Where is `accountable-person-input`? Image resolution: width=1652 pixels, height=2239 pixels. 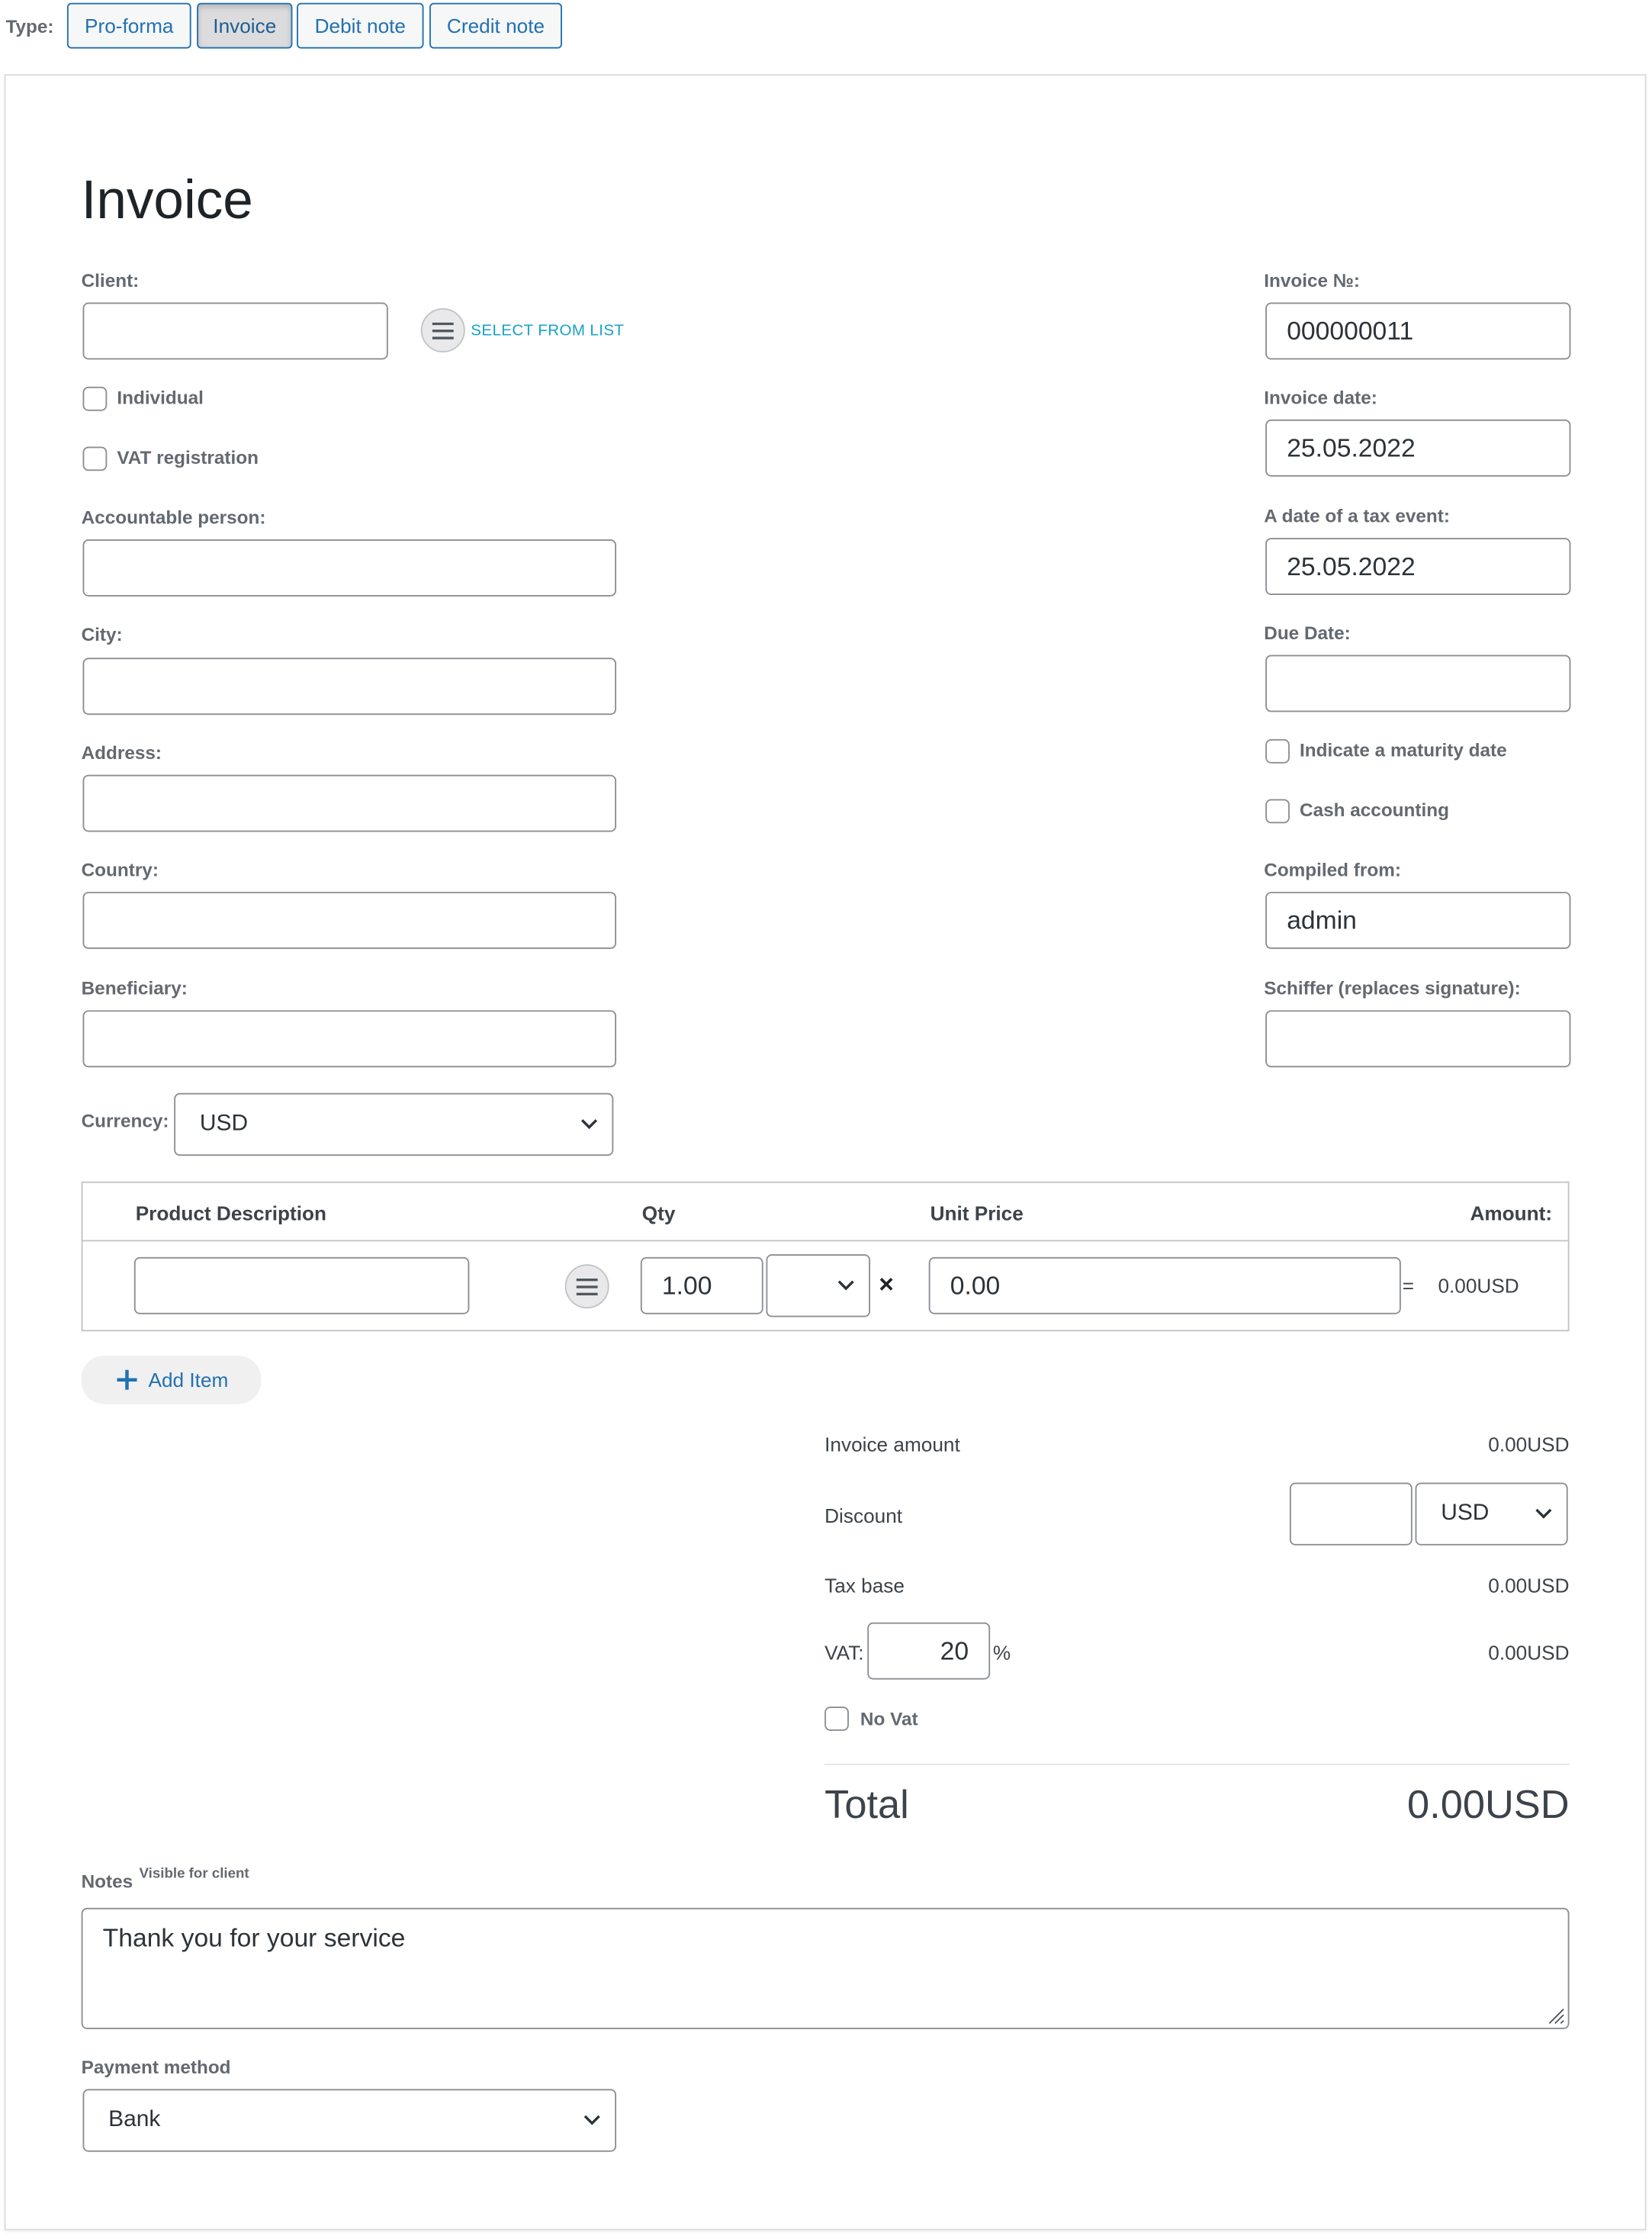
accountable-person-input is located at coordinates (349, 568).